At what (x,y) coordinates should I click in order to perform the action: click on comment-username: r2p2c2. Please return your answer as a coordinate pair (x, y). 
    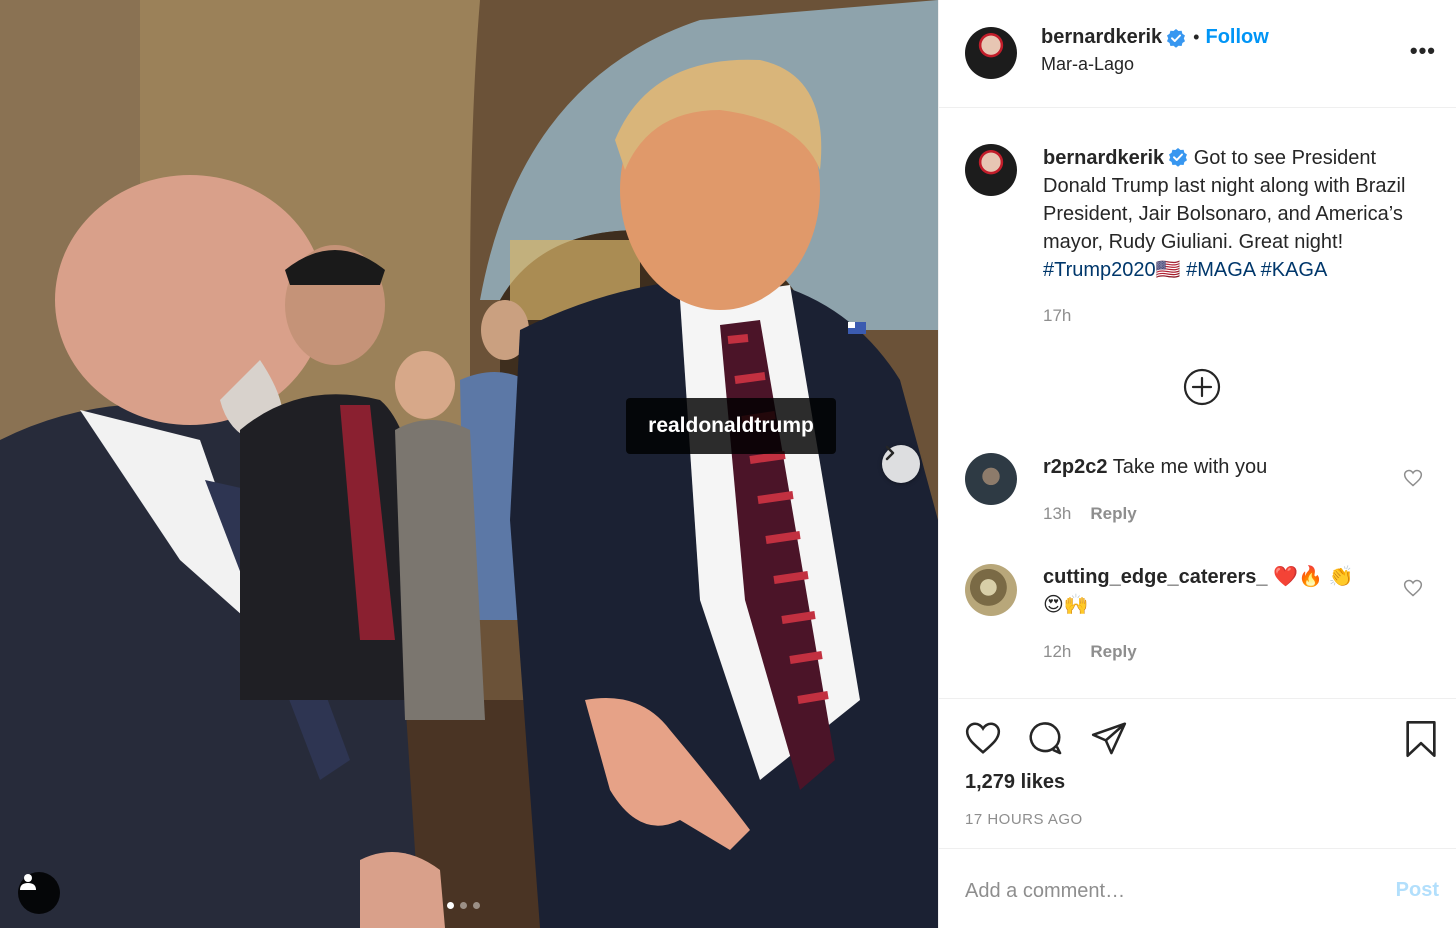
    Looking at the image, I should click on (1075, 467).